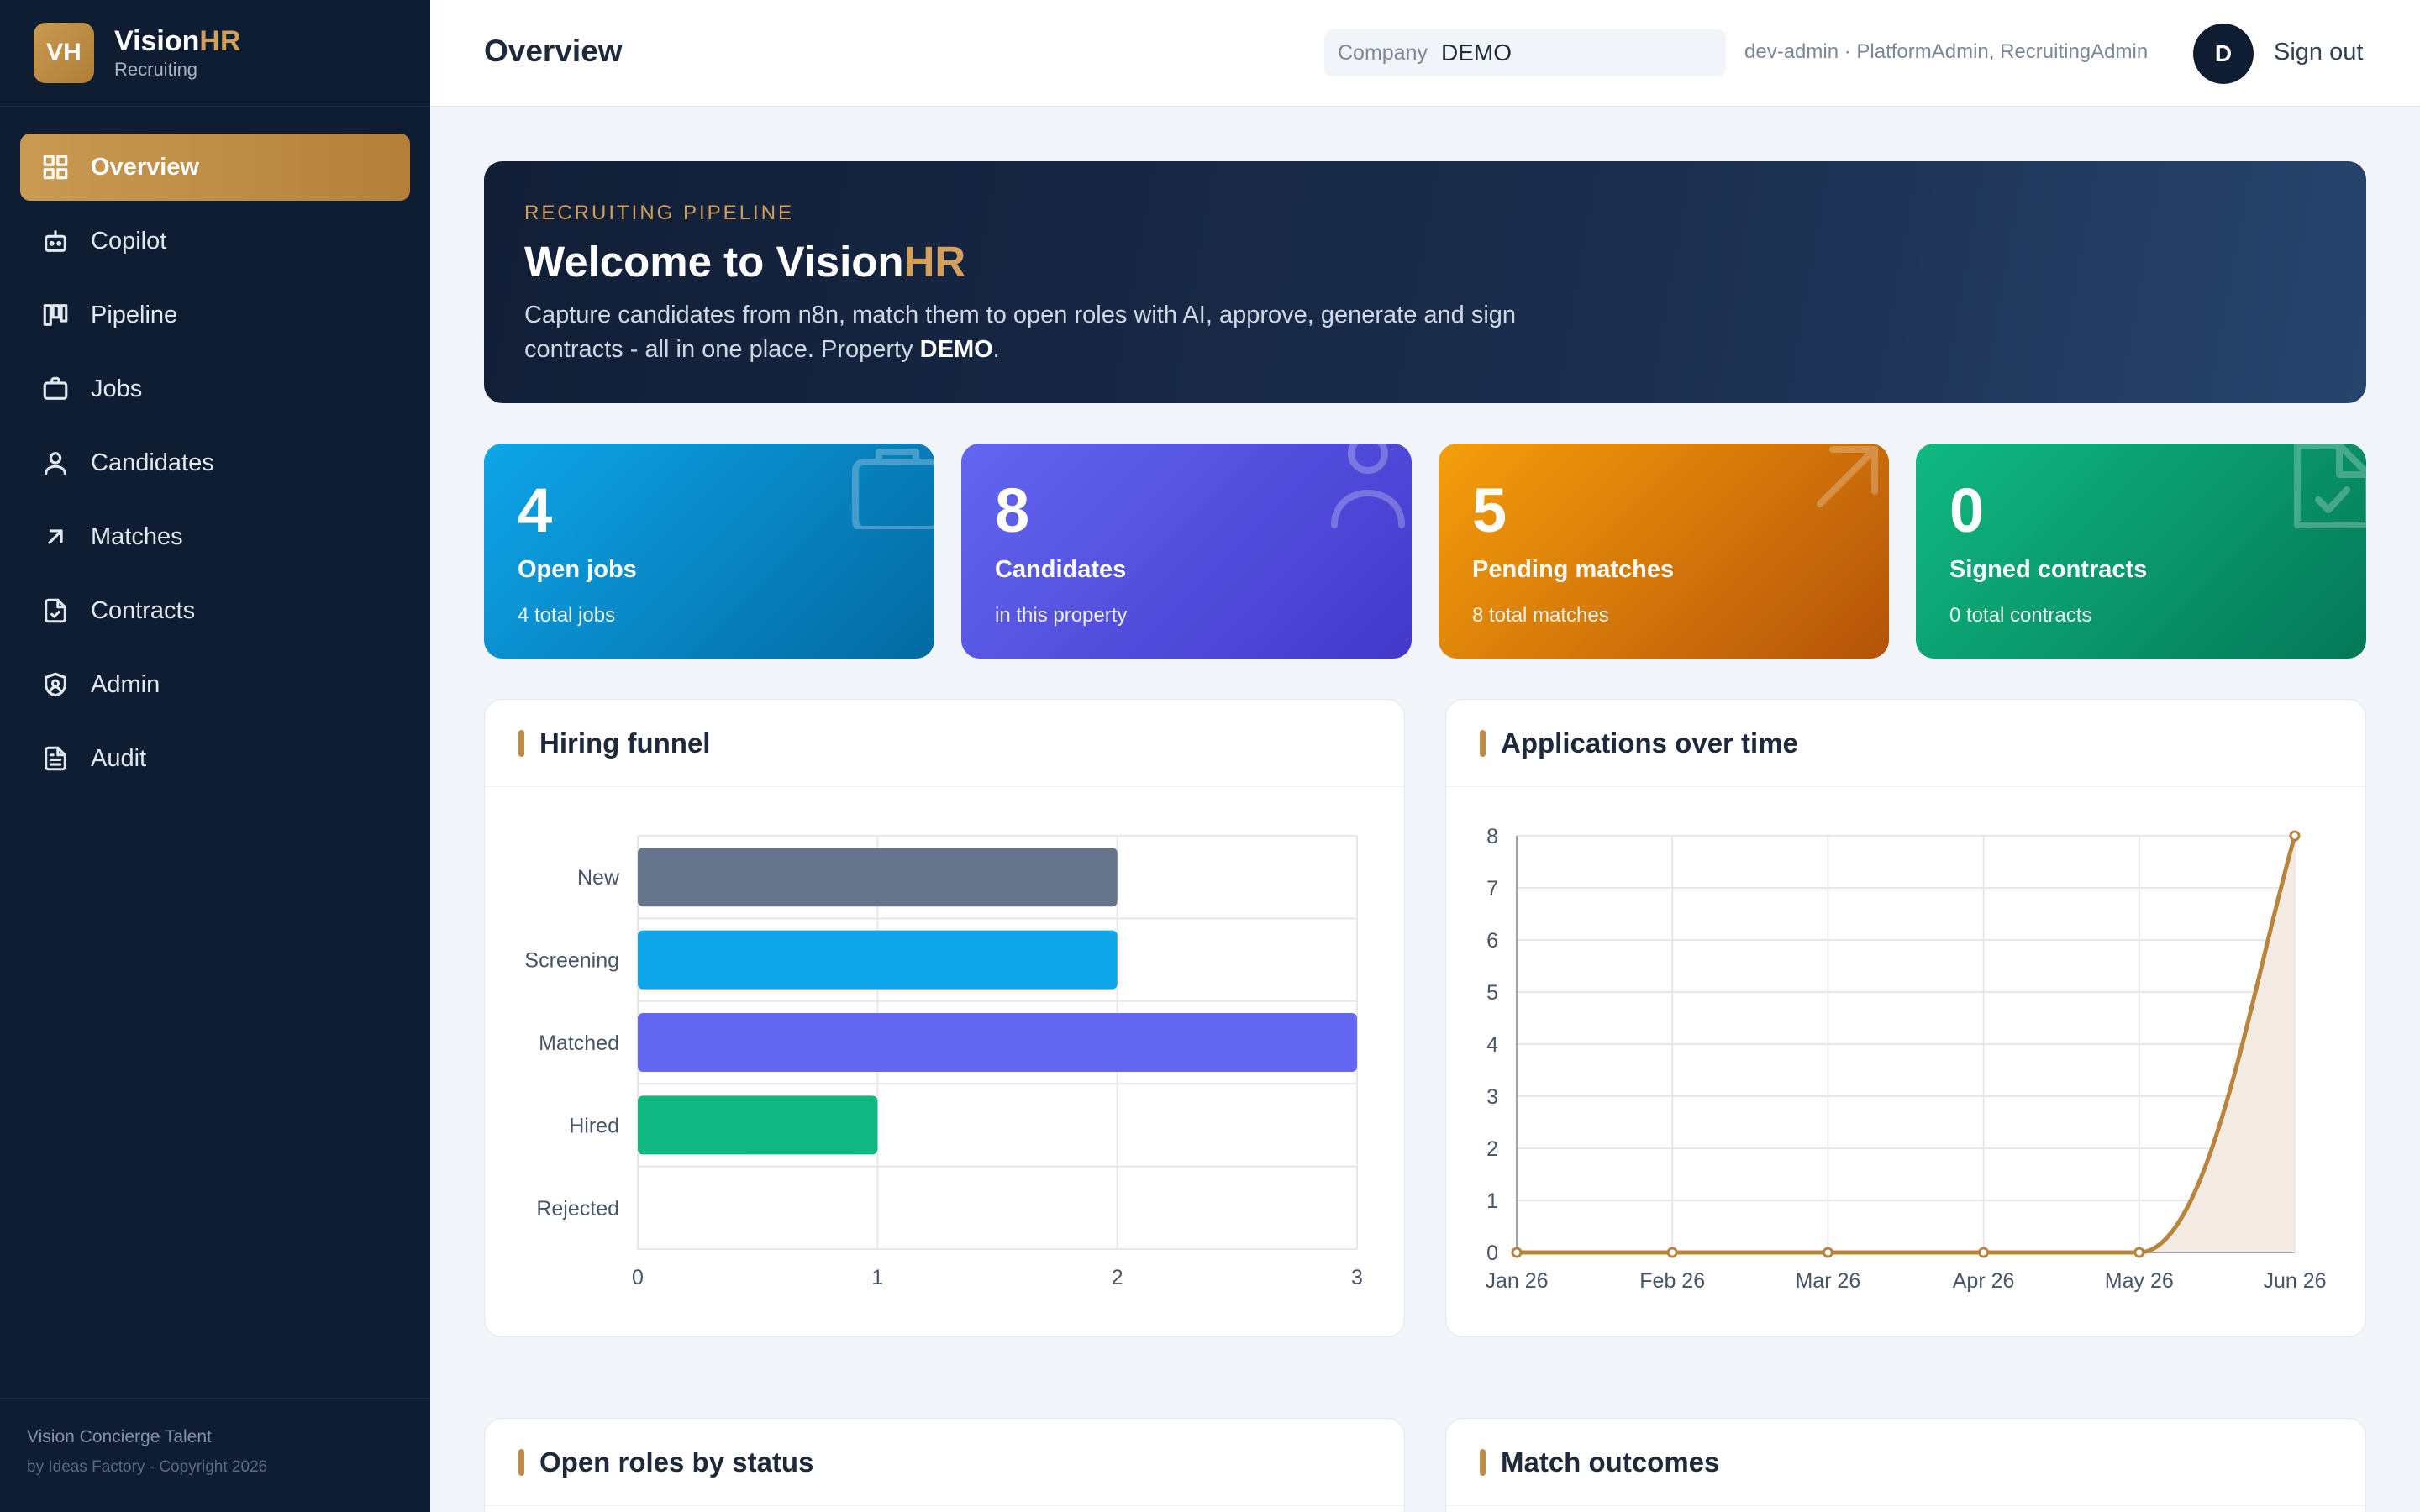 This screenshot has height=1512, width=2420. Describe the element at coordinates (137, 536) in the screenshot. I see `sidebar-item-label: Matches` at that location.